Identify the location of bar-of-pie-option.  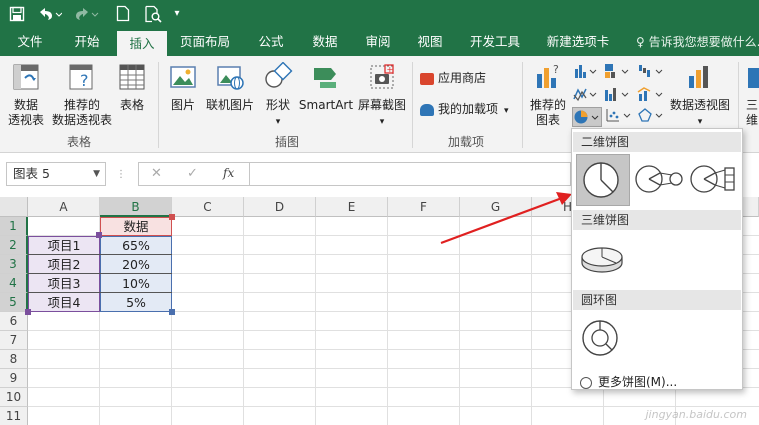
(714, 180).